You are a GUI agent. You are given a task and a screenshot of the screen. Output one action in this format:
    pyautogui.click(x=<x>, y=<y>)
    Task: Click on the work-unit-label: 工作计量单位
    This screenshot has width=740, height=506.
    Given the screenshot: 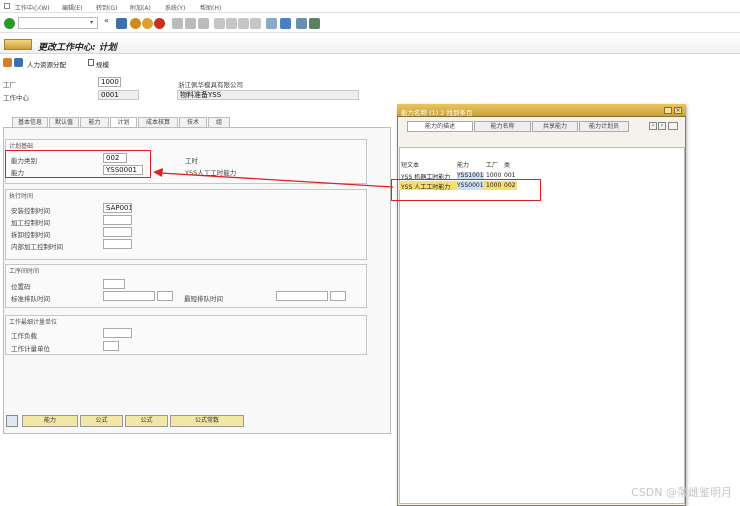 What is the action you would take?
    pyautogui.click(x=30, y=349)
    